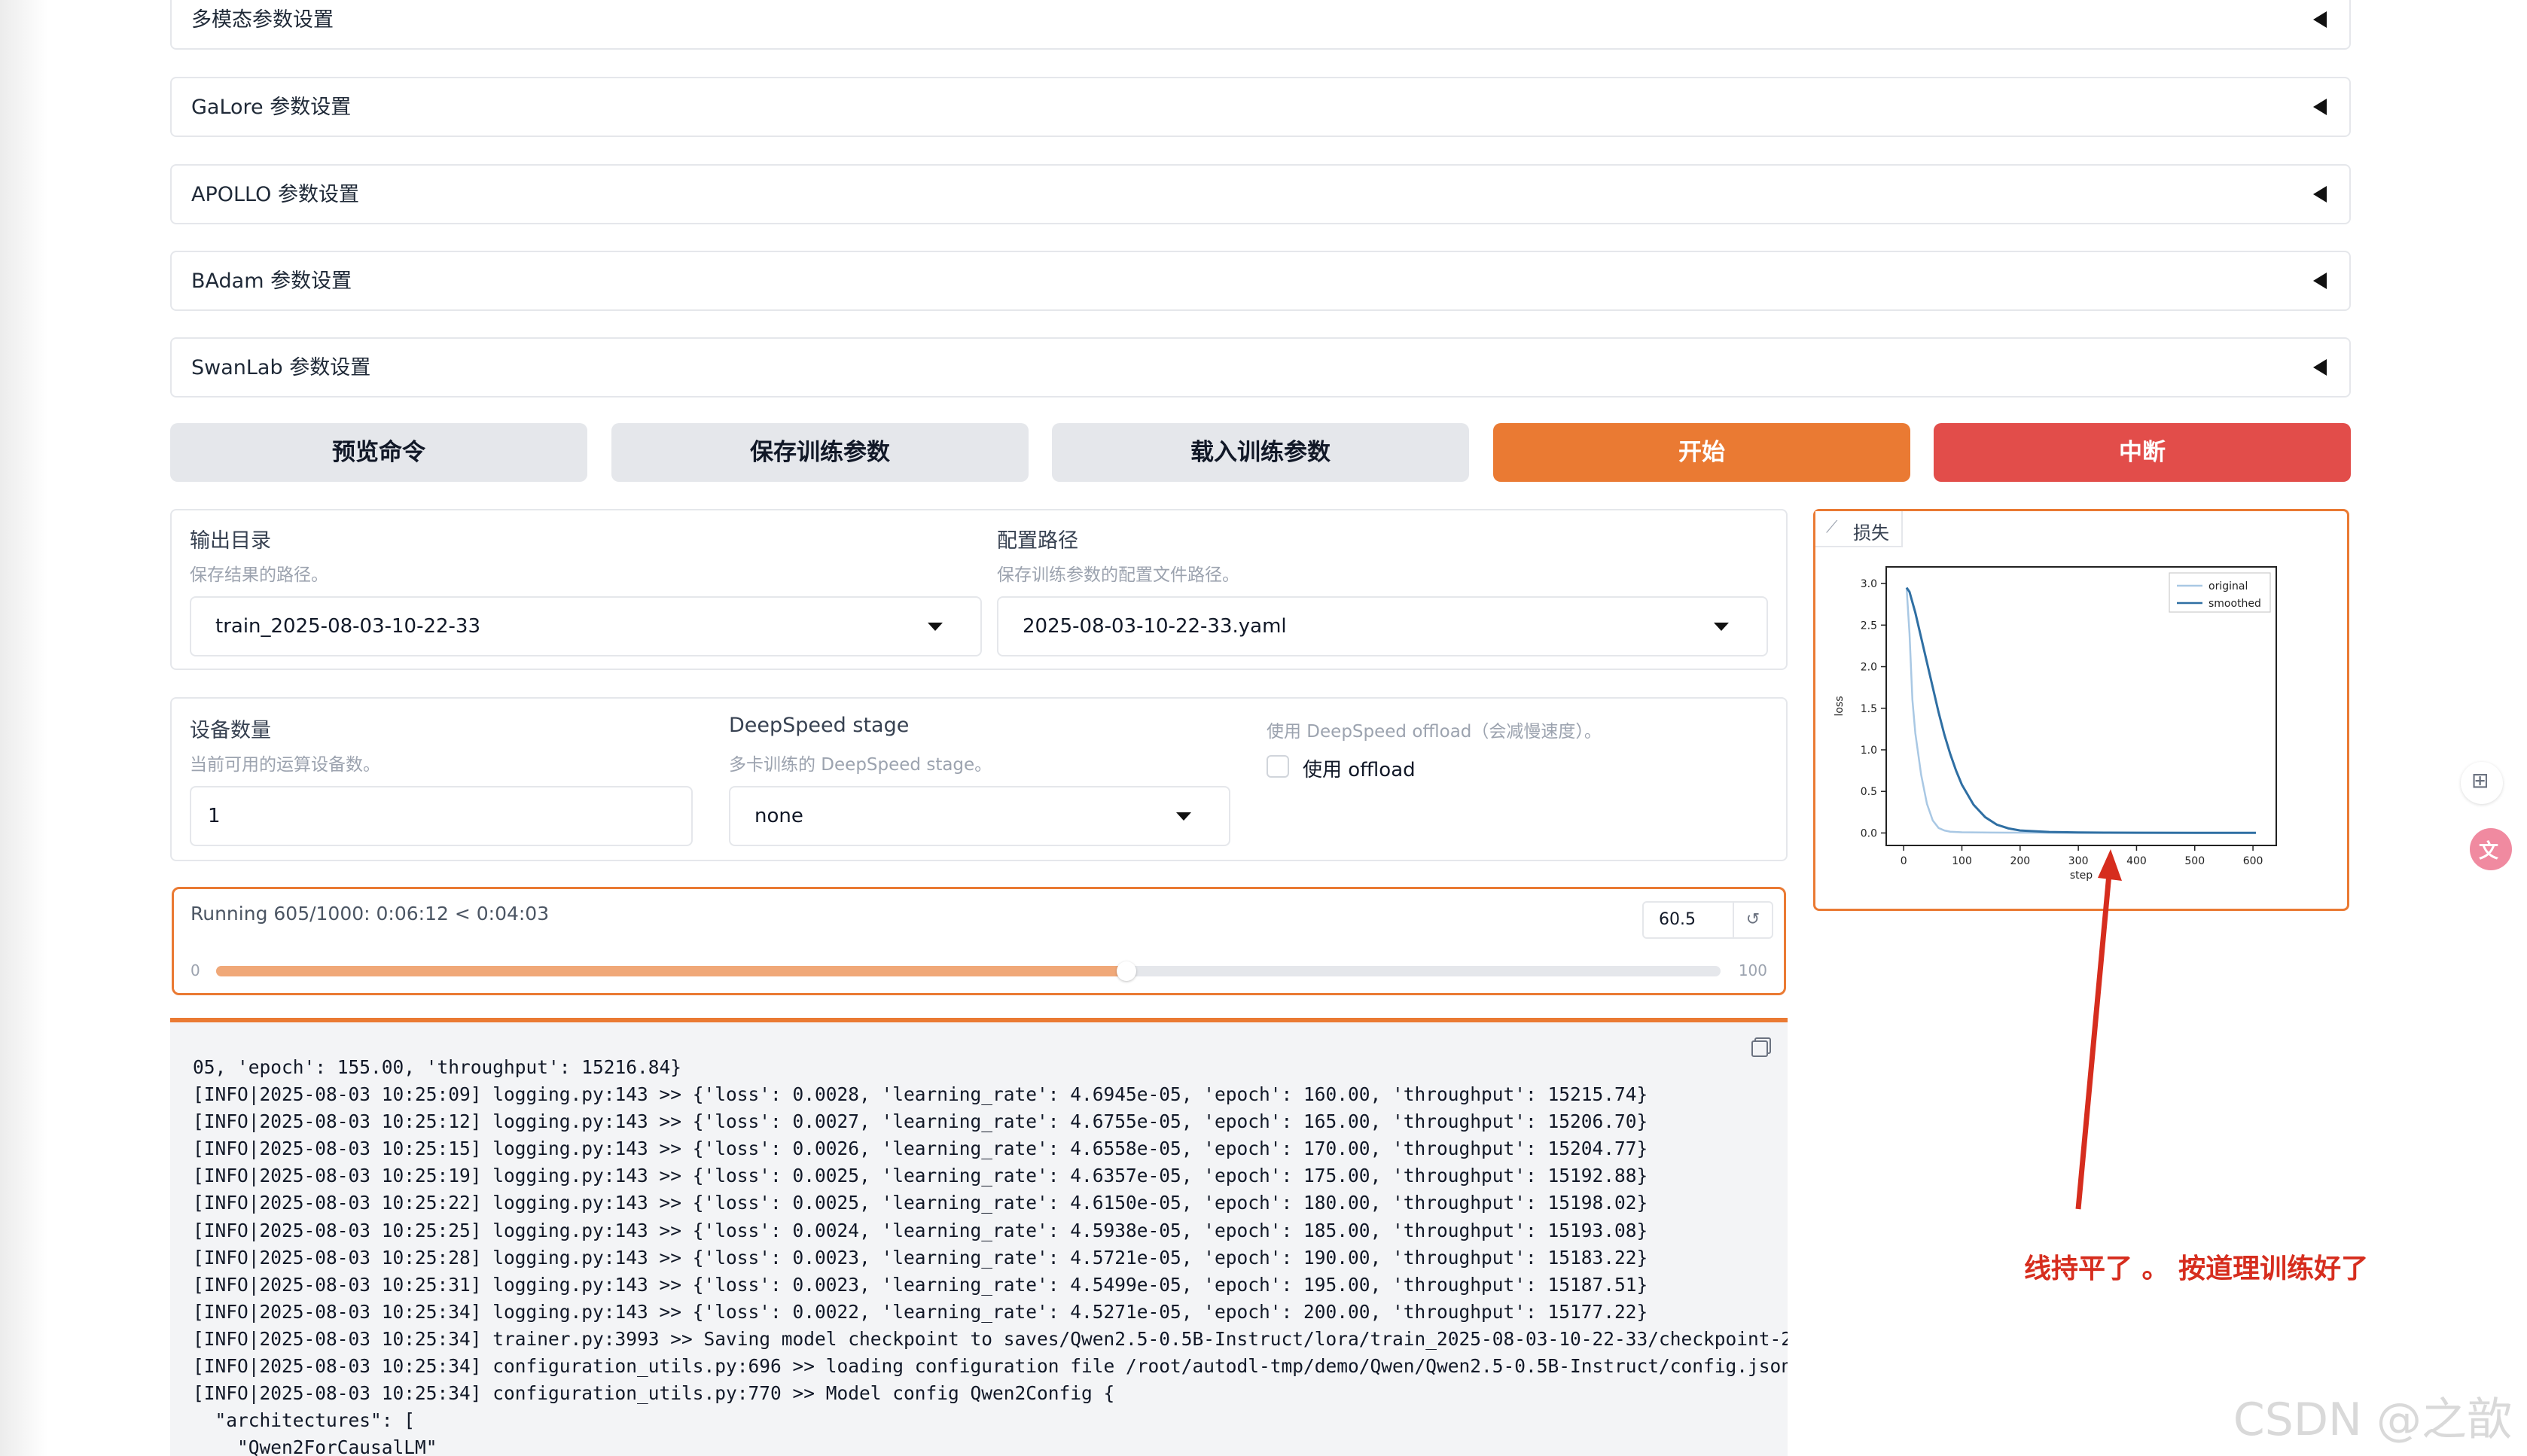  What do you see at coordinates (1832, 527) in the screenshot?
I see `chart-line-icon: ⟋` at bounding box center [1832, 527].